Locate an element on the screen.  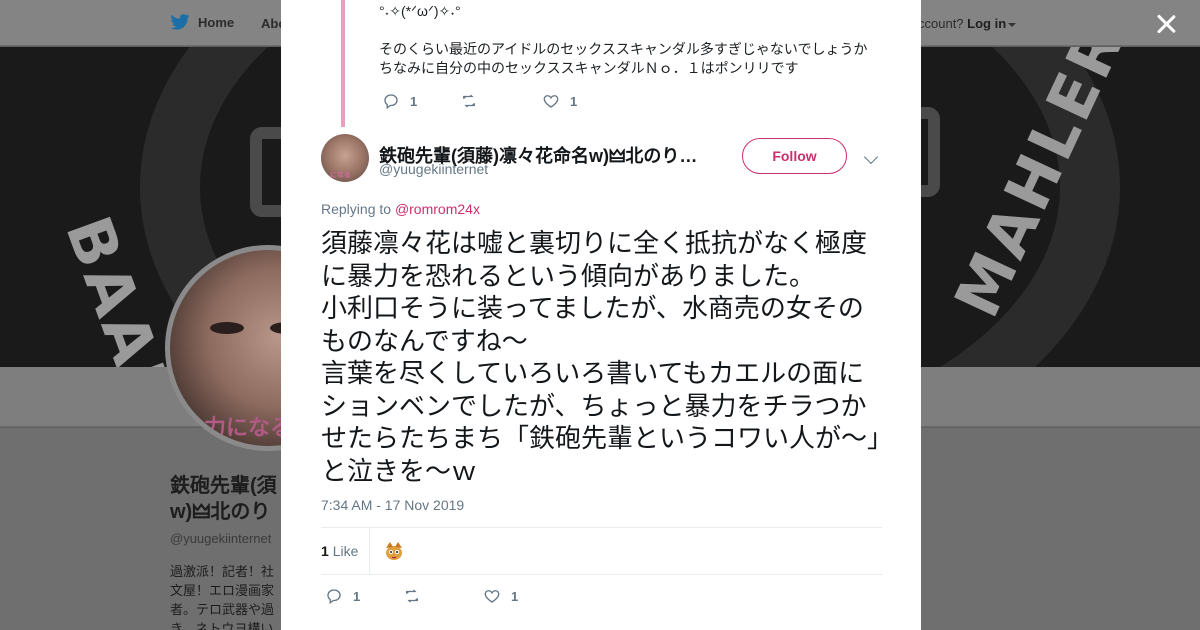
author-handle: @yuugekiinternet is located at coordinates (433, 169).